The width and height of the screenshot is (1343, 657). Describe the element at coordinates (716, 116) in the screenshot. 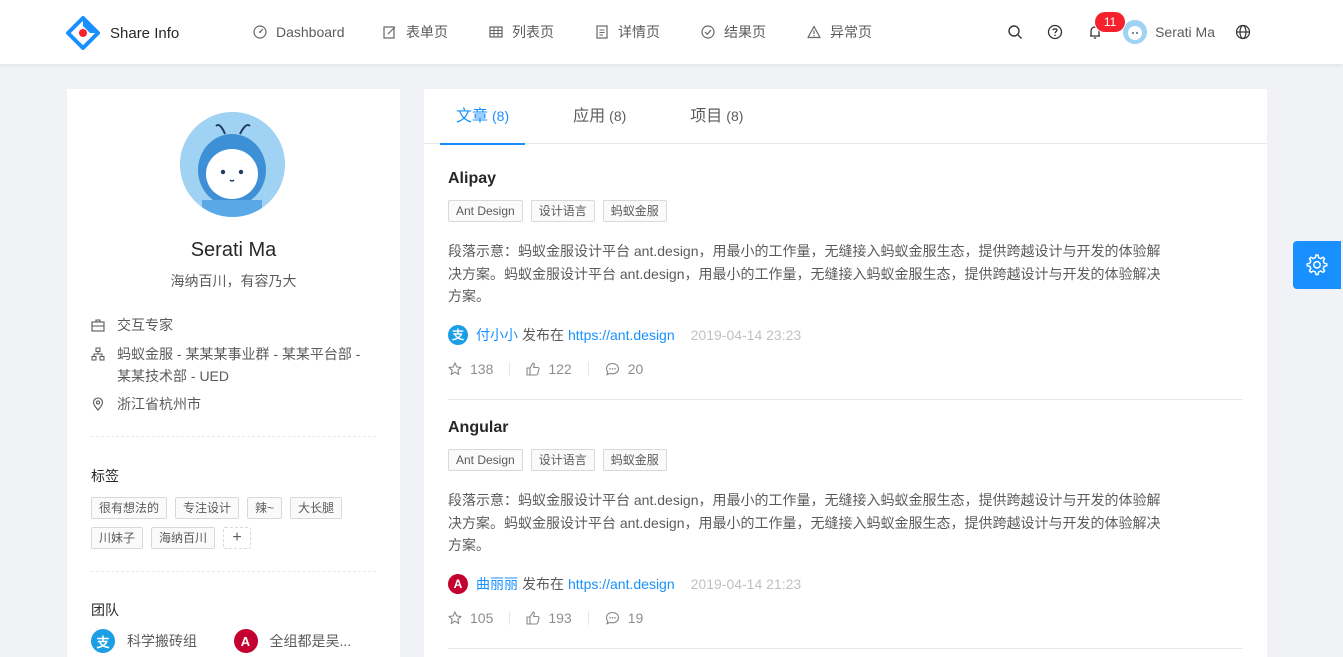

I see `tab-projects: 项目 (8)` at that location.